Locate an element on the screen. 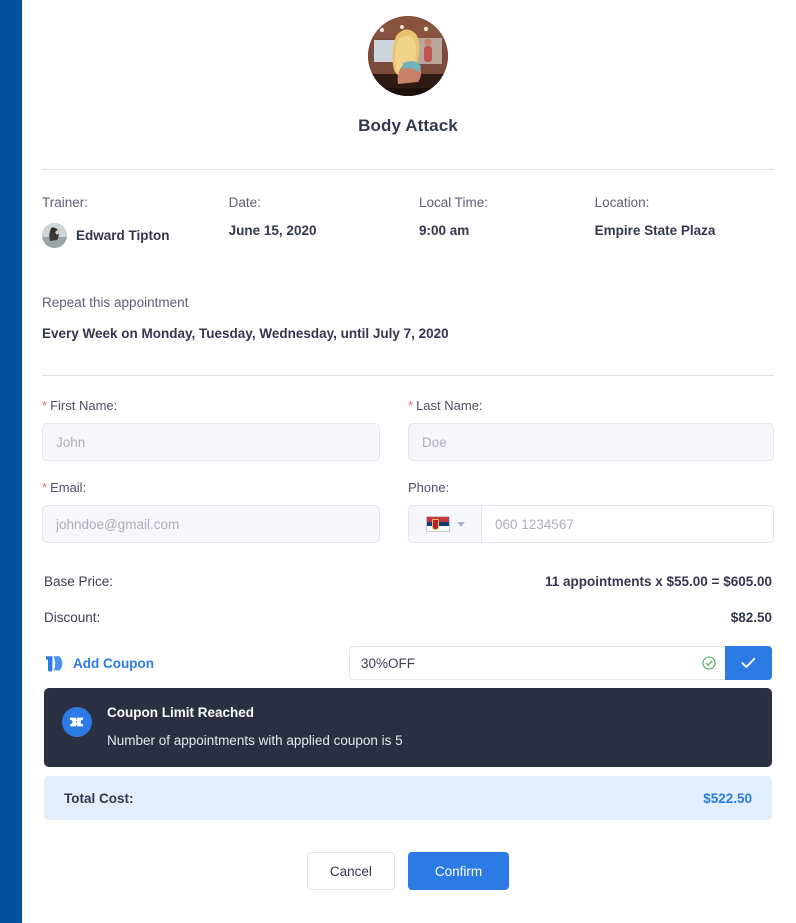  apply-coupon-button is located at coordinates (748, 663).